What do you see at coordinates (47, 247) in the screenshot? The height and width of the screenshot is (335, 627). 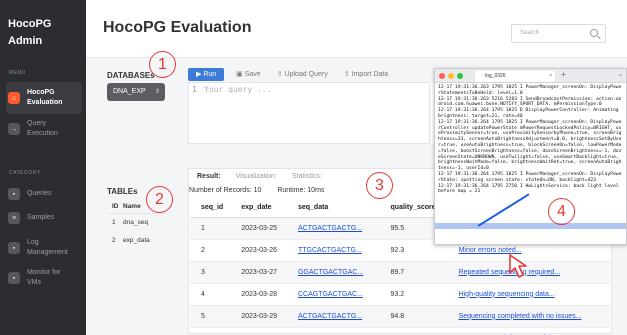 I see `sidebar-item-label: Log Management` at bounding box center [47, 247].